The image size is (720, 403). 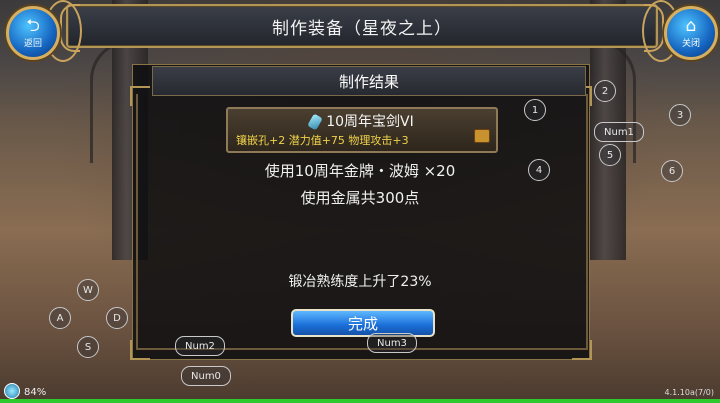 What do you see at coordinates (322, 140) in the screenshot?
I see `item-stats: 镶嵌孔+2 潜力值+75 物理攻击+3` at bounding box center [322, 140].